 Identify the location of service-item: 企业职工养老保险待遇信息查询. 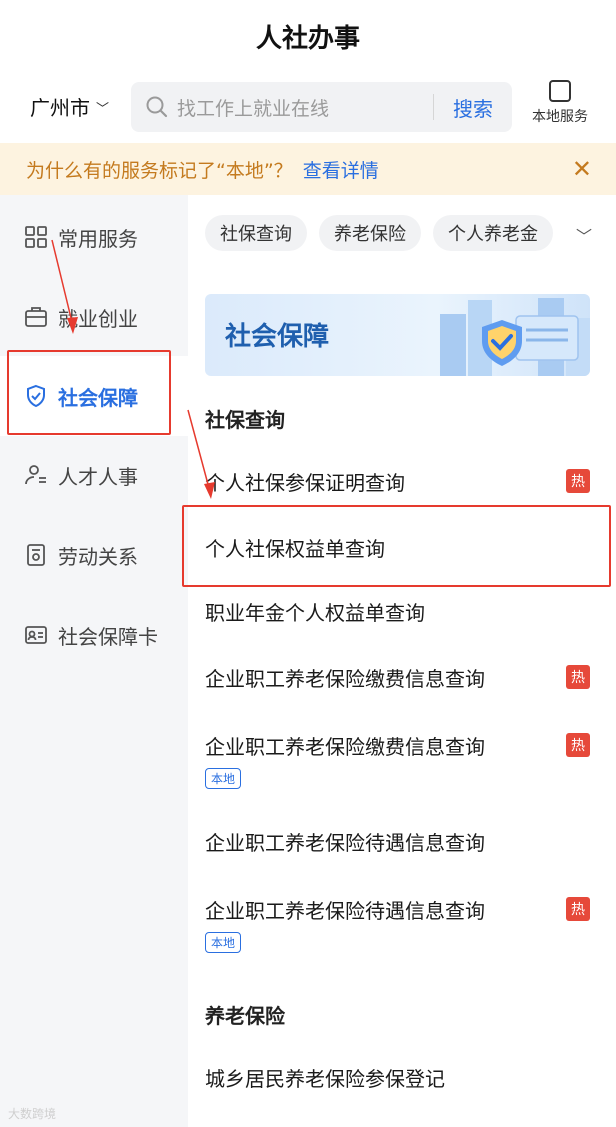
(397, 841).